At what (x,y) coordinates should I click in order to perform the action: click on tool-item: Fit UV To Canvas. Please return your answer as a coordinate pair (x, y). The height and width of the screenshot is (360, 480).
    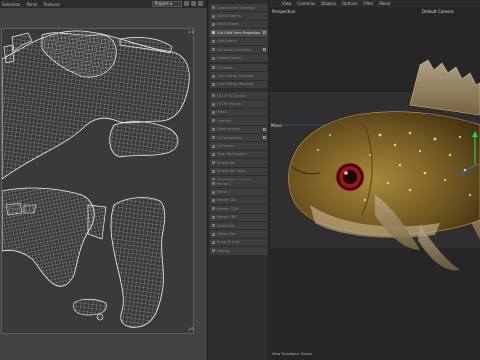
    Looking at the image, I should click on (239, 96).